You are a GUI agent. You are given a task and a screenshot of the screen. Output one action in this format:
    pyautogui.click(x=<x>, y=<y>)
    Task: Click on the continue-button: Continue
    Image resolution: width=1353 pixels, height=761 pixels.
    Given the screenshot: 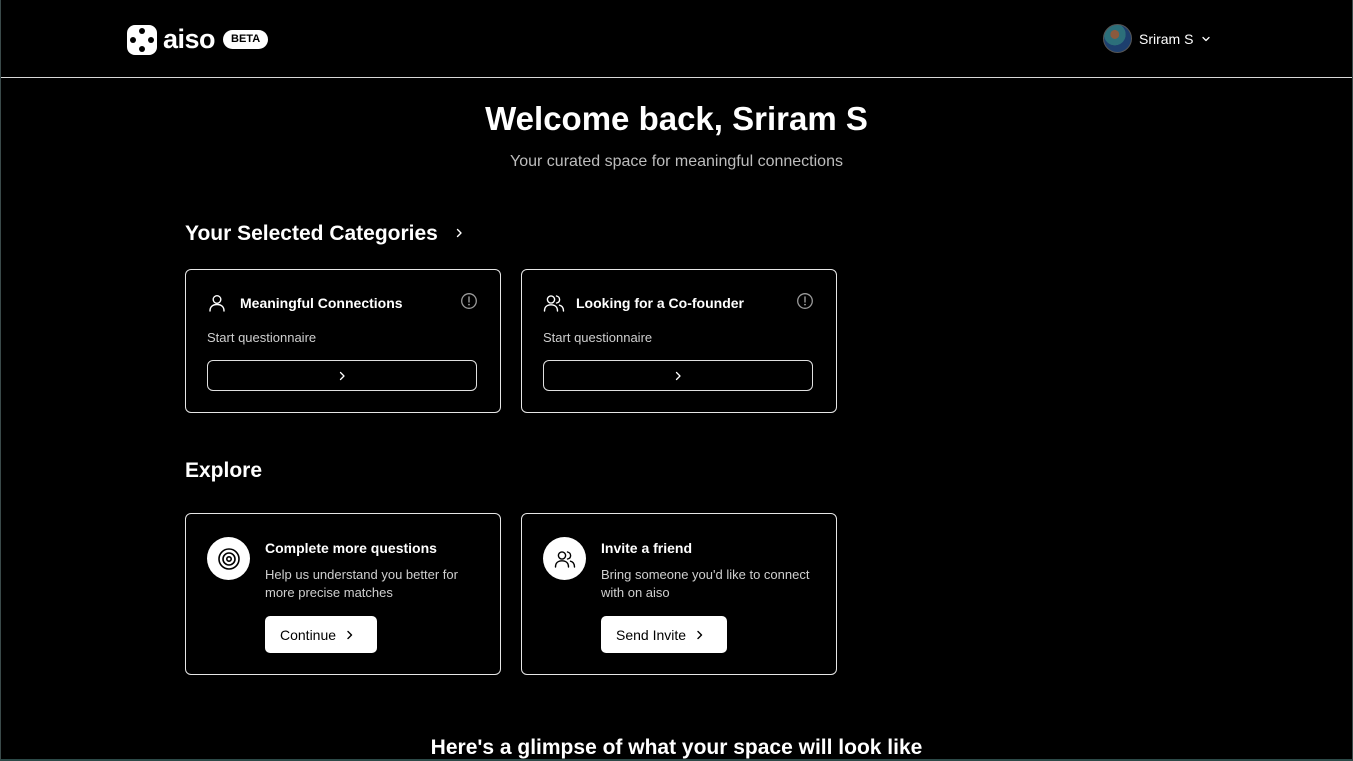 What is the action you would take?
    pyautogui.click(x=321, y=634)
    